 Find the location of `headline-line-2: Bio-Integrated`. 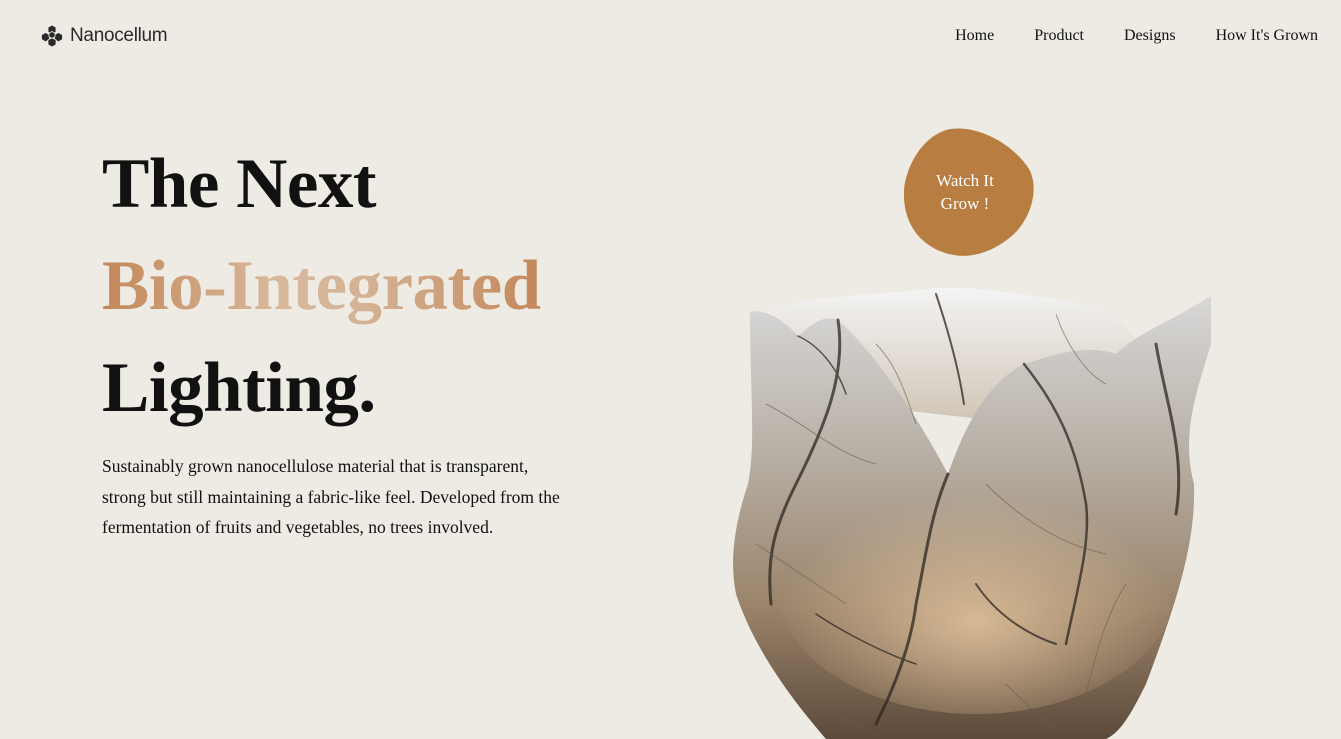

headline-line-2: Bio-Integrated is located at coordinates (321, 286).